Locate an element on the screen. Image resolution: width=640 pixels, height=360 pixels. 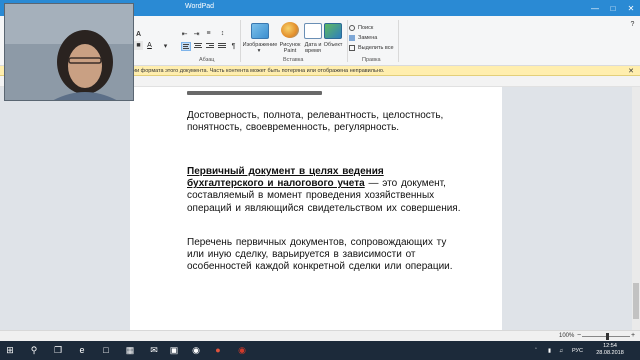
decrease-indent-icon: ⇤ is located at coordinates (184, 33).